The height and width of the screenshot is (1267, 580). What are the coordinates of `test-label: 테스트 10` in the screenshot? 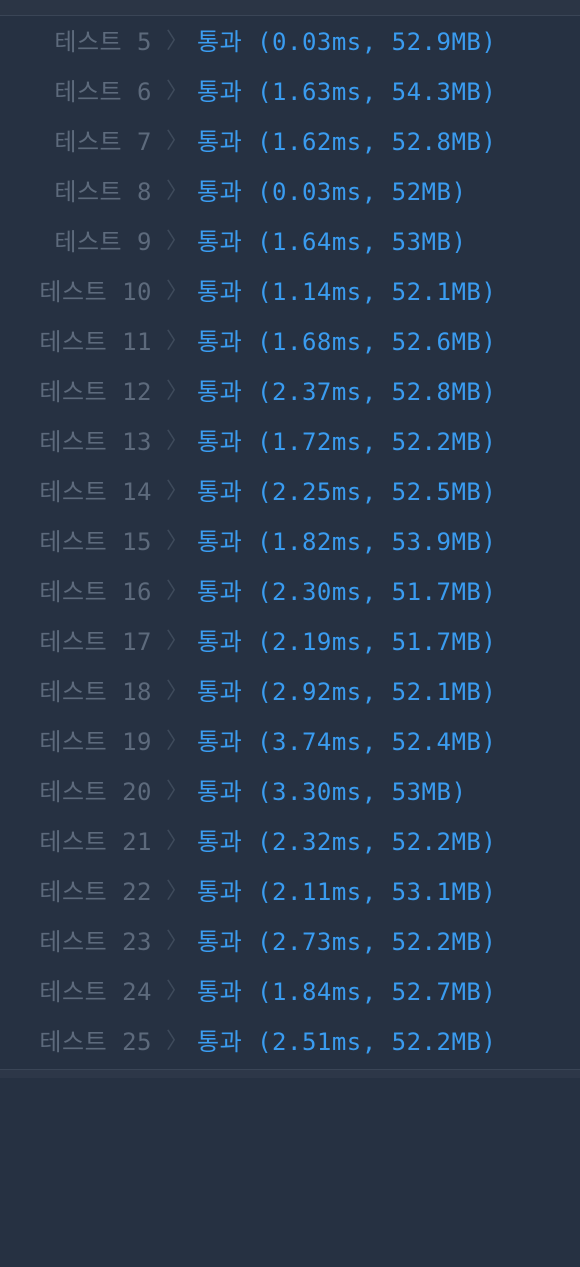 It's located at (95, 292).